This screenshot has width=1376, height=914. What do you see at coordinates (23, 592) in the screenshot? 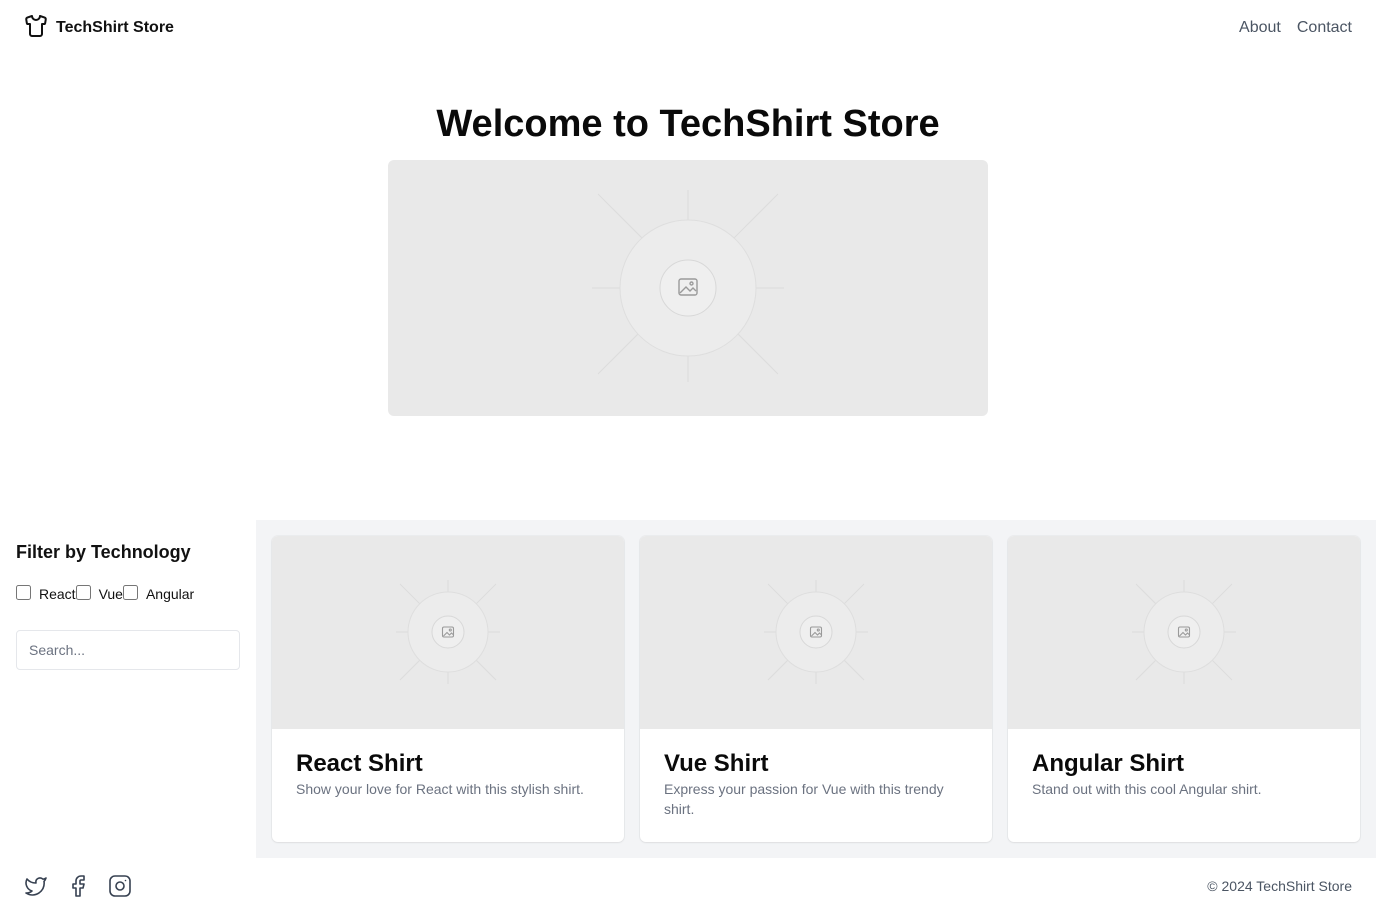
I see `react-checkbox` at bounding box center [23, 592].